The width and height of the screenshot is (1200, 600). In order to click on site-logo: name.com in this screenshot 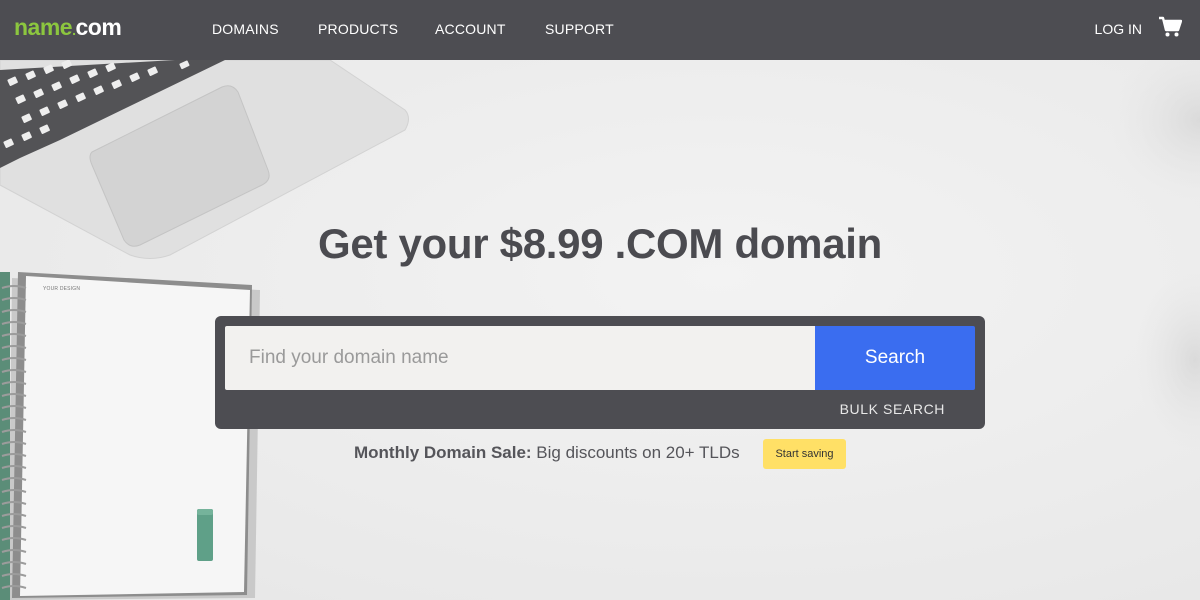, I will do `click(68, 27)`.